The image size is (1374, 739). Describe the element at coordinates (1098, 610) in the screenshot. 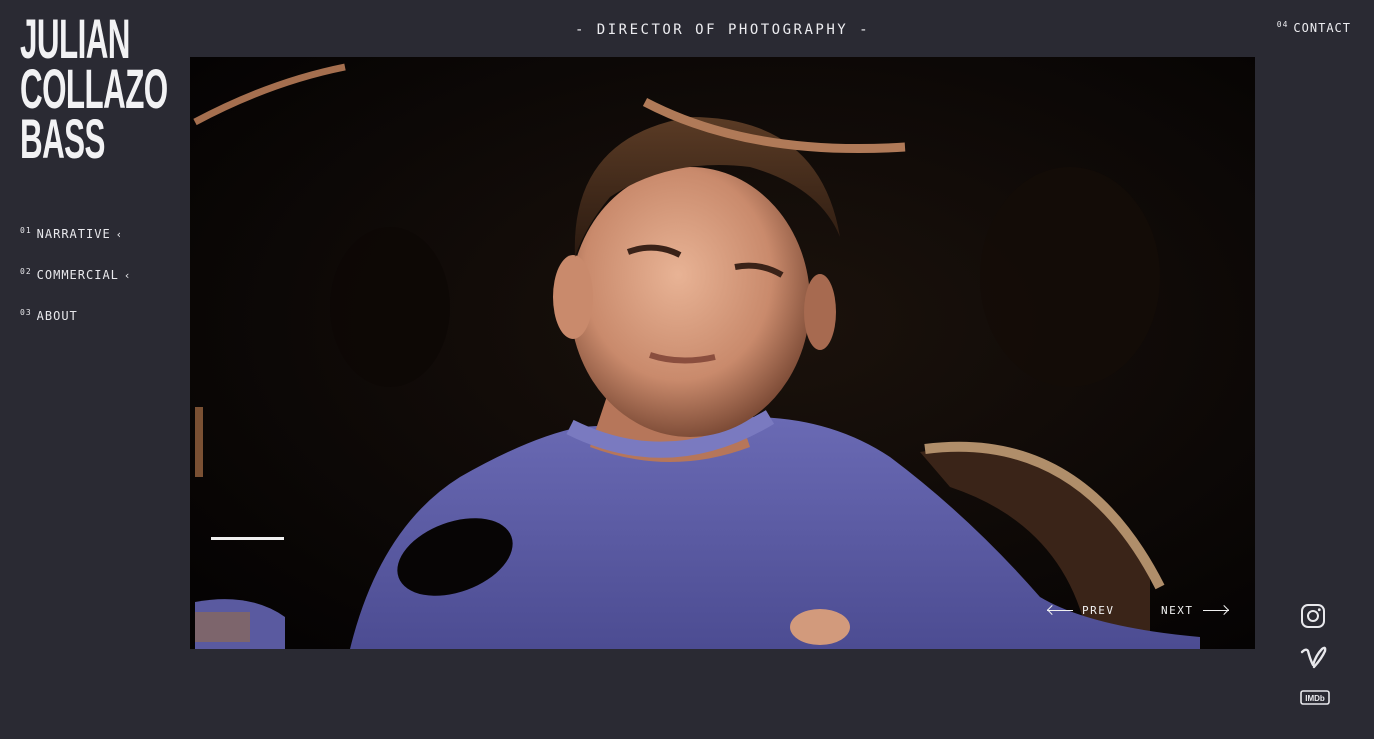

I see `prev-label: PREV` at that location.